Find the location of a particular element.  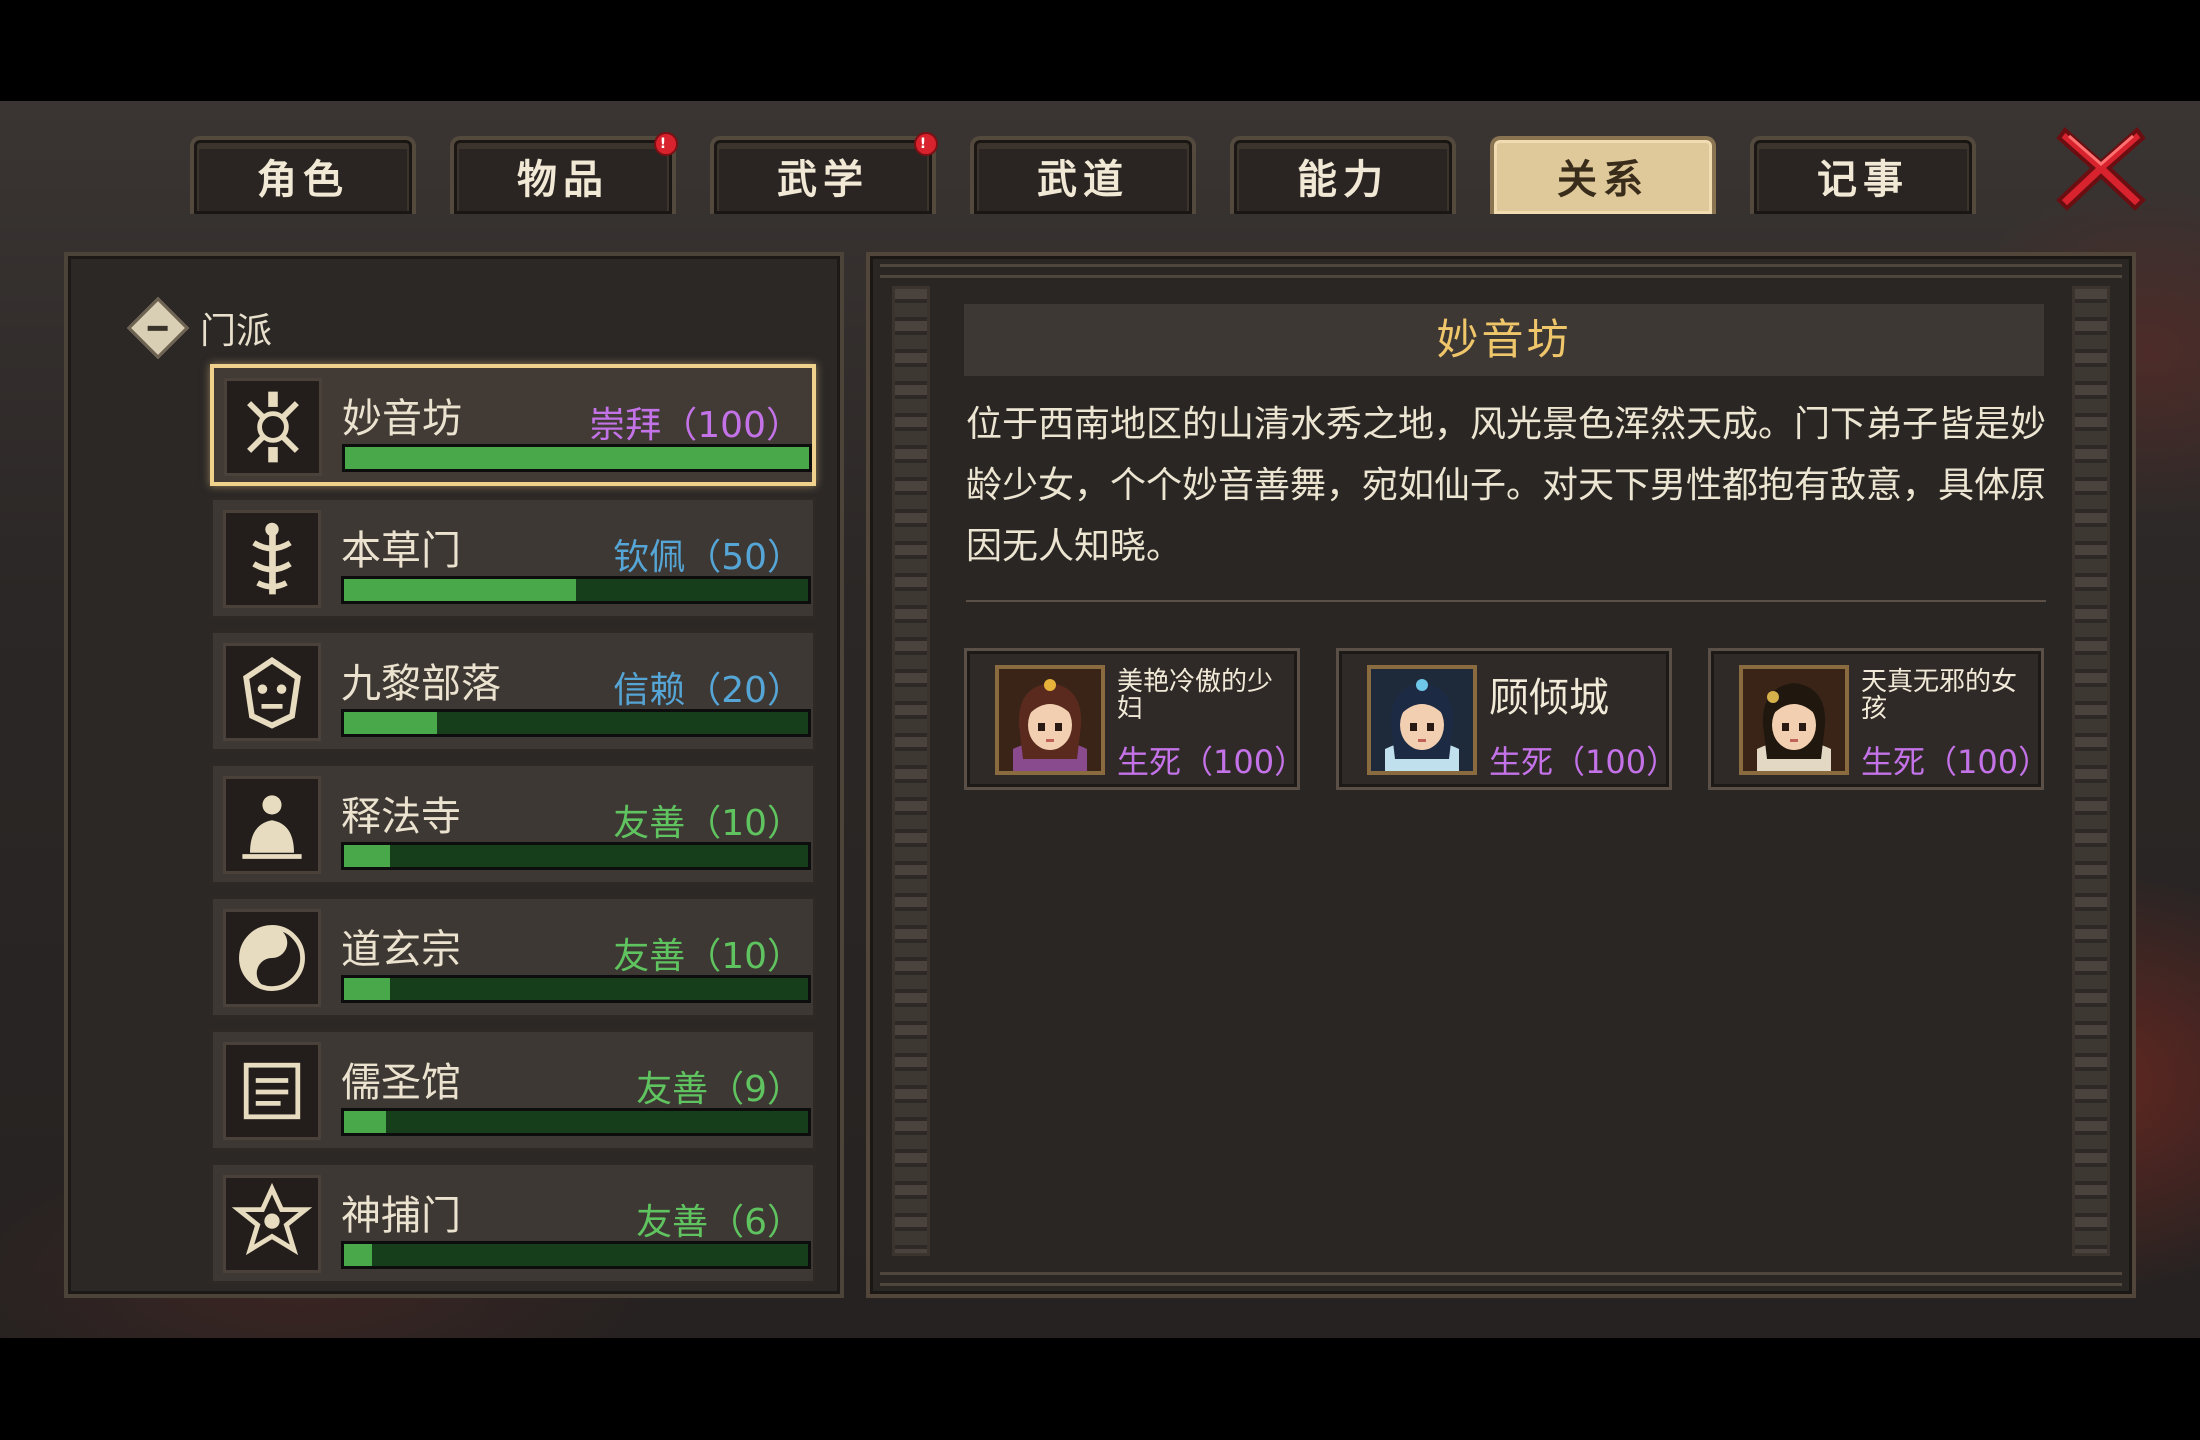

group-label: 门派 is located at coordinates (236, 331).